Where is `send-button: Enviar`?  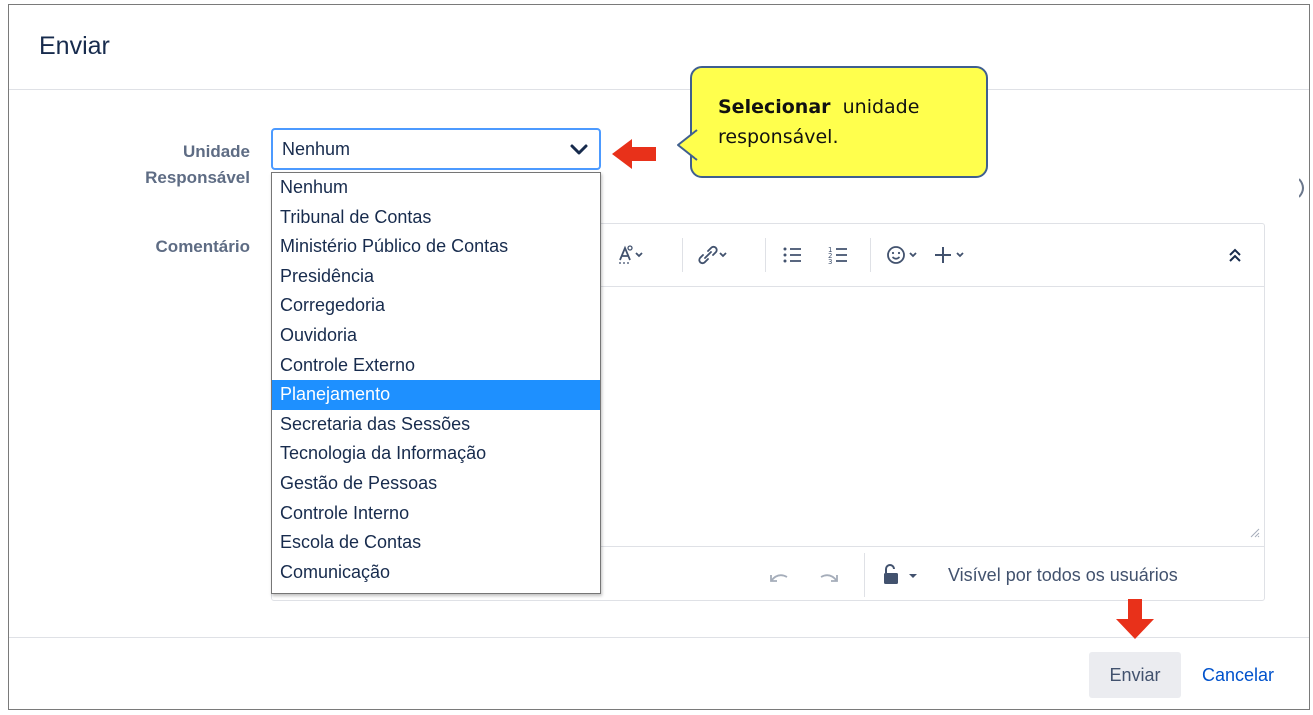 send-button: Enviar is located at coordinates (1135, 675).